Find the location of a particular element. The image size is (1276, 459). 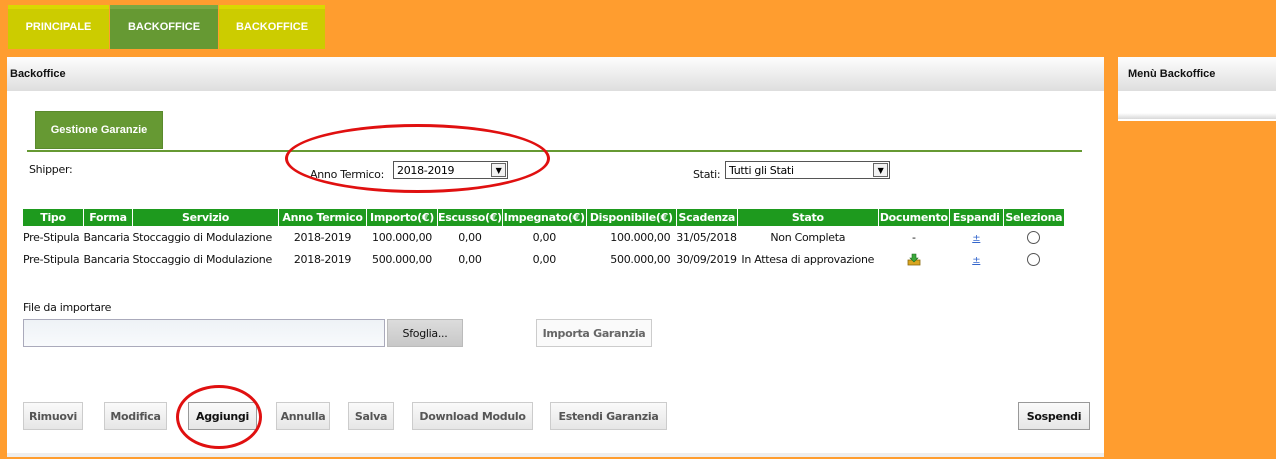

col-tipo: Tipo is located at coordinates (53, 217).